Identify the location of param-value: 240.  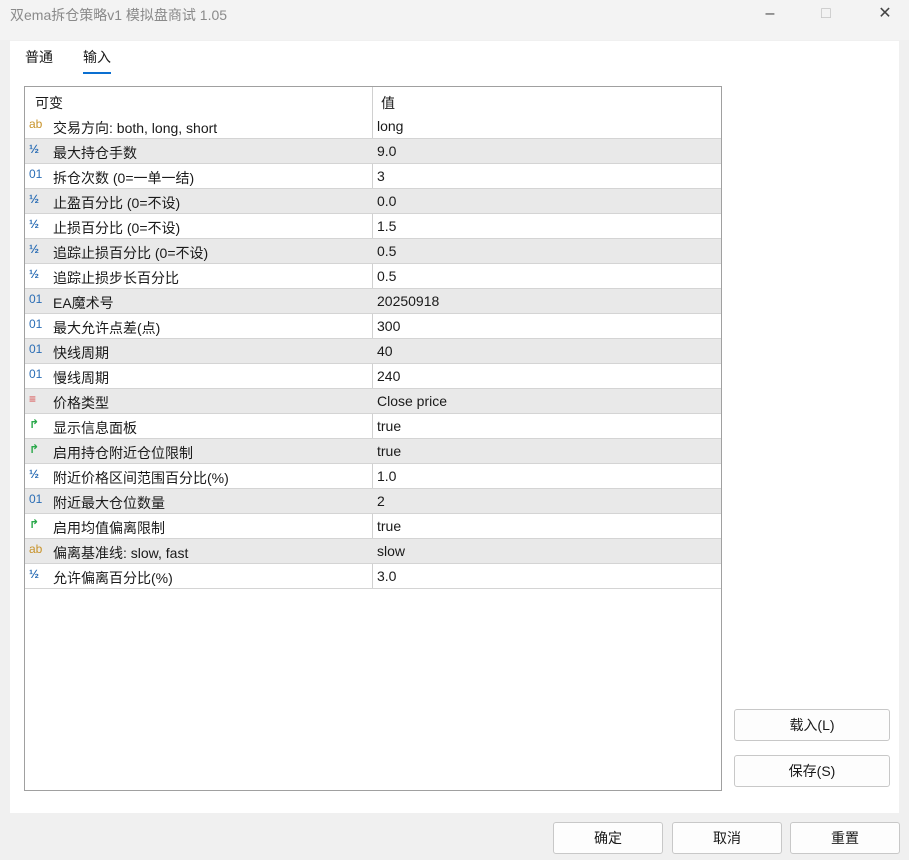
(388, 376).